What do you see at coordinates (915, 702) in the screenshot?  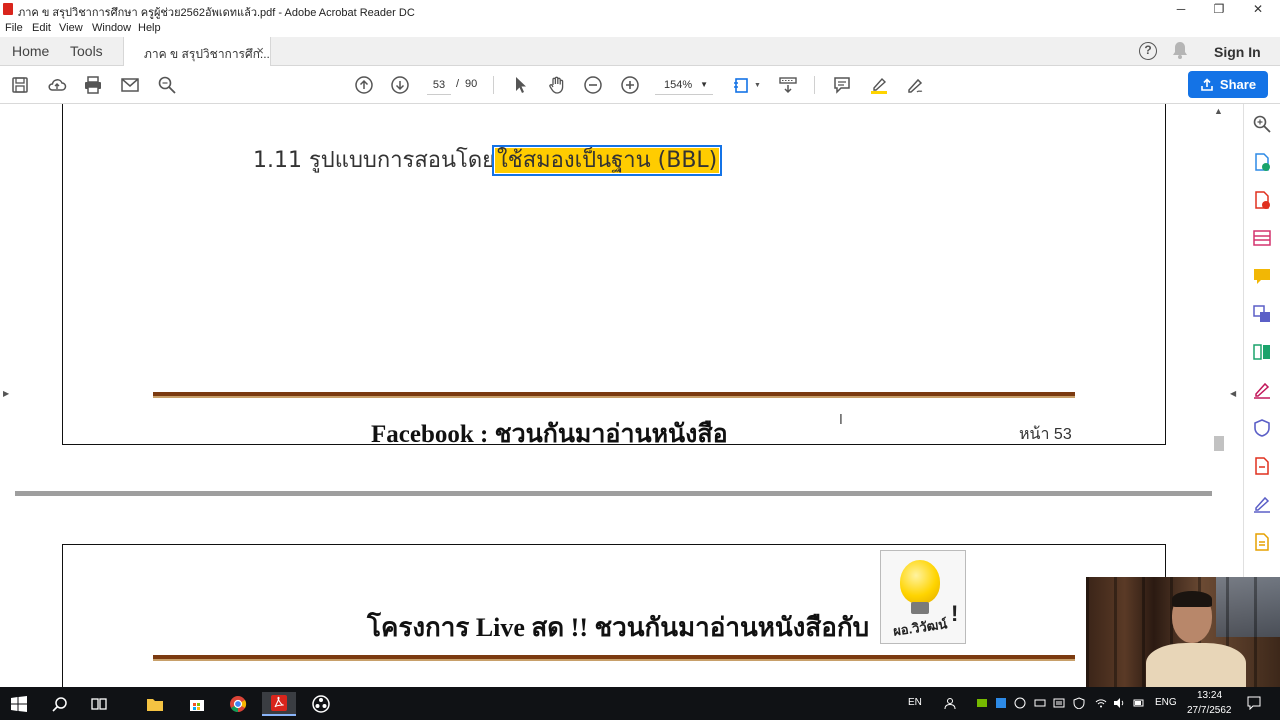 I see `language-indicator-short: EN` at bounding box center [915, 702].